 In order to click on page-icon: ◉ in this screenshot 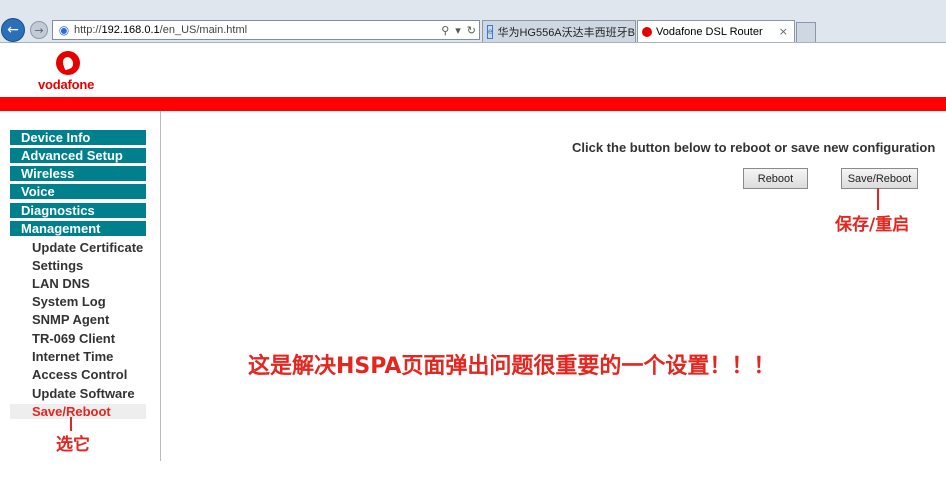, I will do `click(64, 30)`.